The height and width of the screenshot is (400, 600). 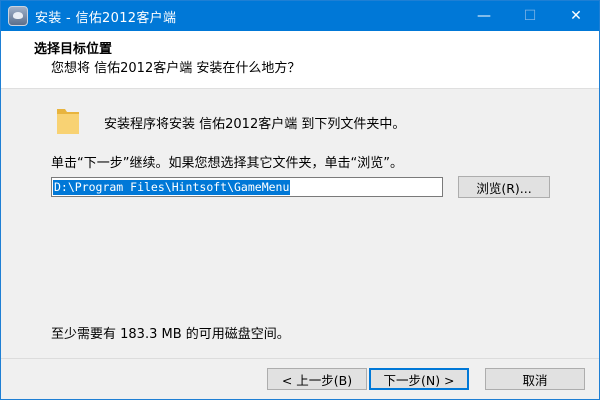 I want to click on close-icon: ✕, so click(x=576, y=16).